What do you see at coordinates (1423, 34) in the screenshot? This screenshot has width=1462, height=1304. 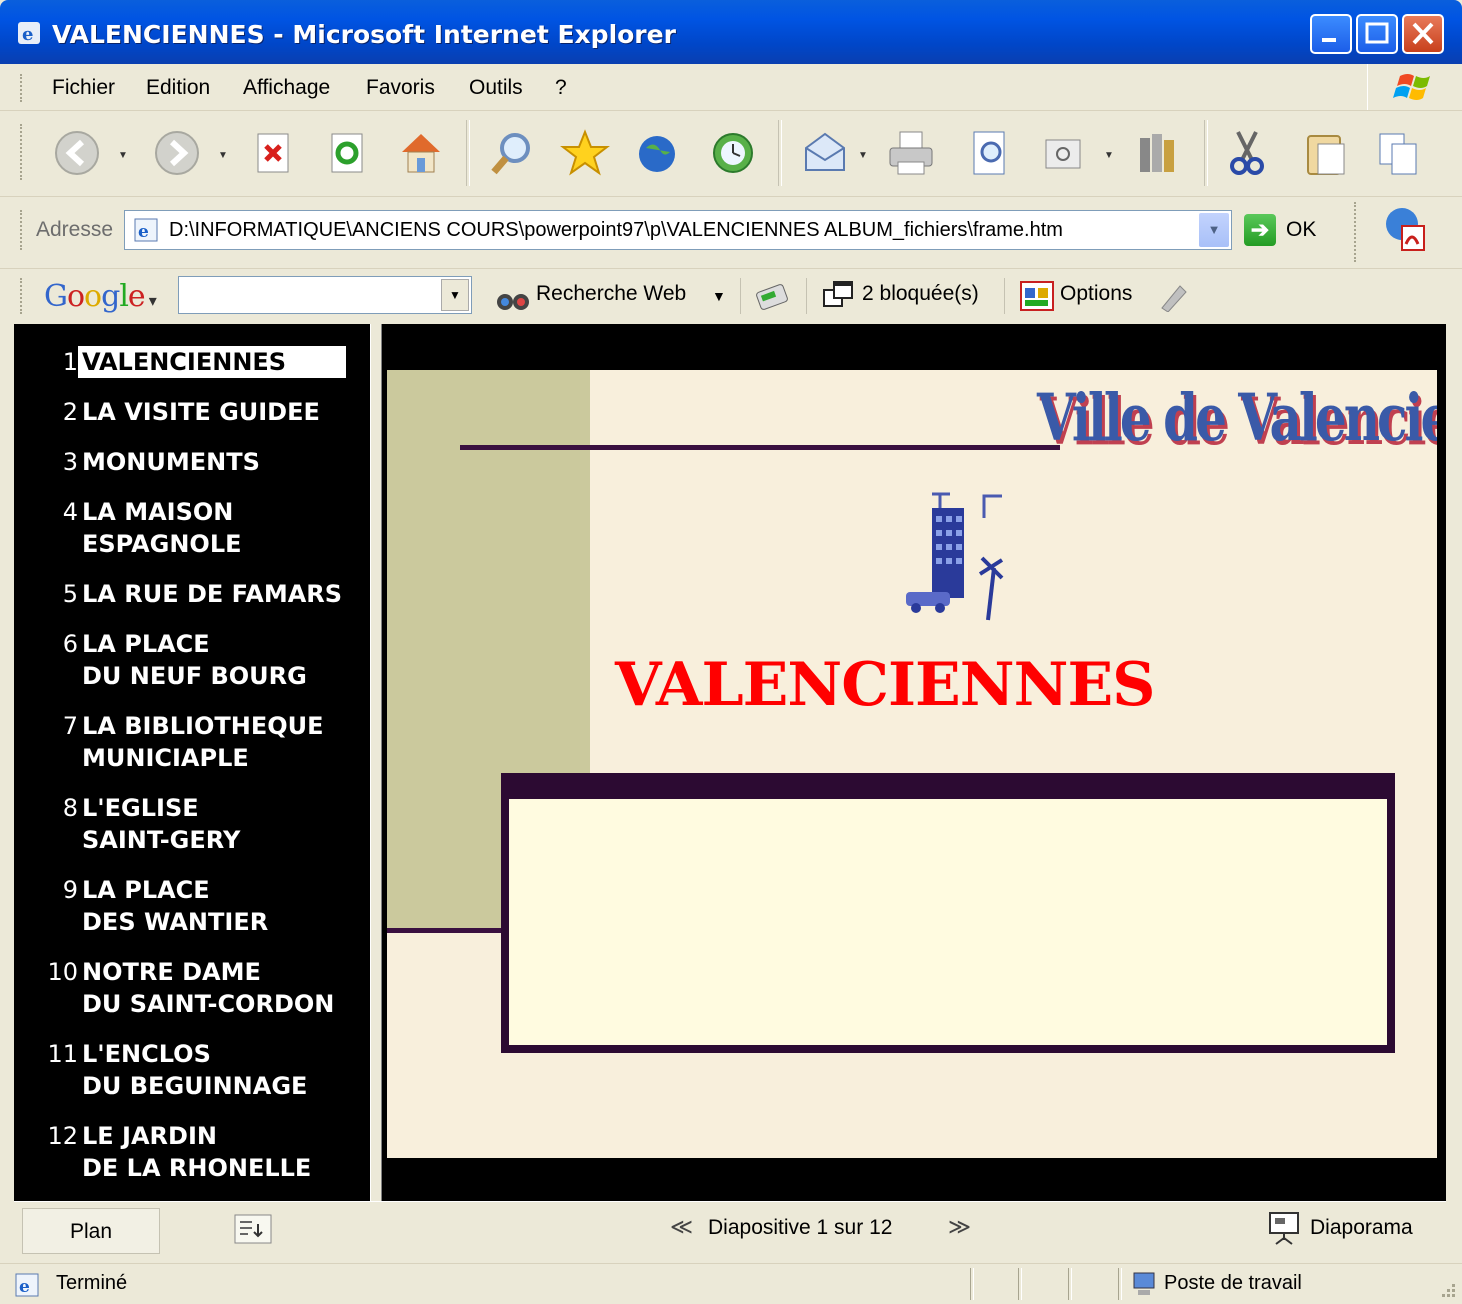 I see `close-button` at bounding box center [1423, 34].